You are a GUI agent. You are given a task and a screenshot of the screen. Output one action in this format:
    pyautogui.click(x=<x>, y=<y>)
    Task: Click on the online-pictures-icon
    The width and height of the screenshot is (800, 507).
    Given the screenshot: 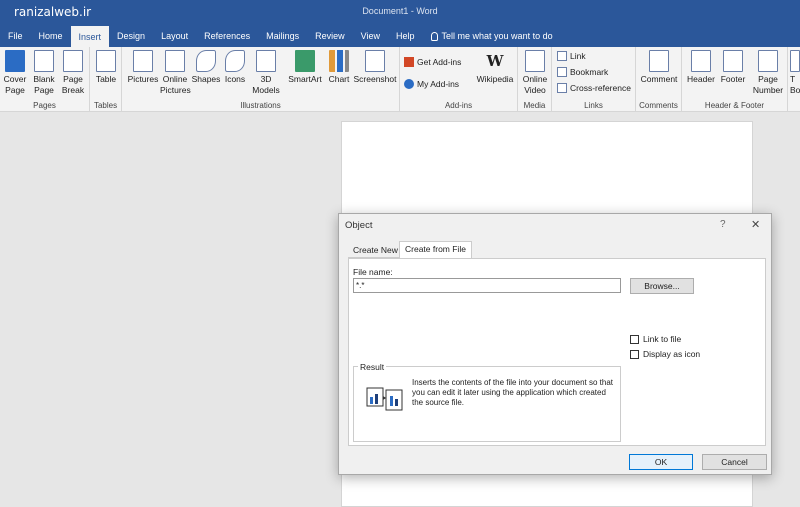 What is the action you would take?
    pyautogui.click(x=175, y=61)
    